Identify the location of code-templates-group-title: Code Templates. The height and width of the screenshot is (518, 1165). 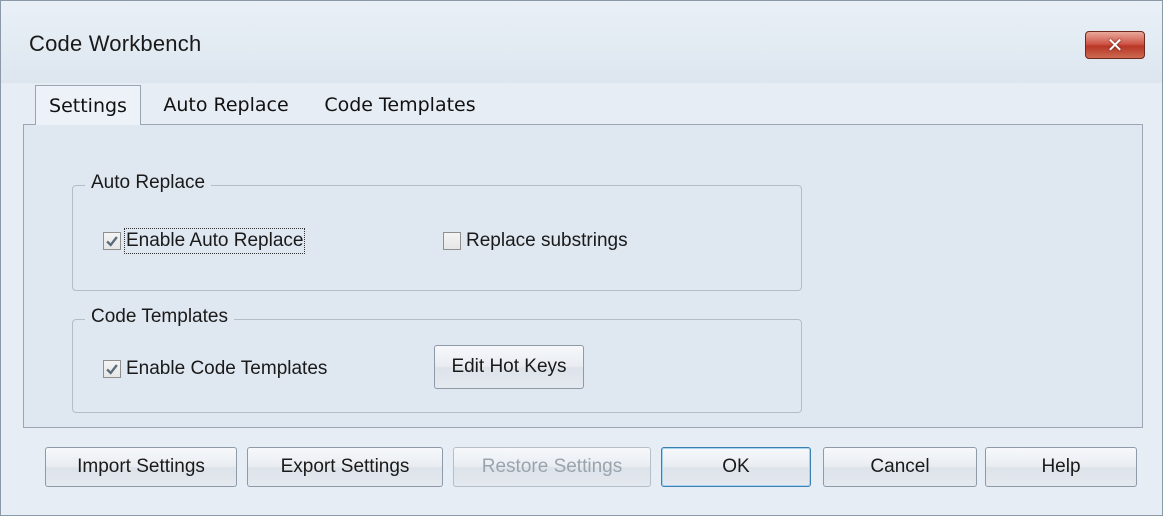
(159, 317).